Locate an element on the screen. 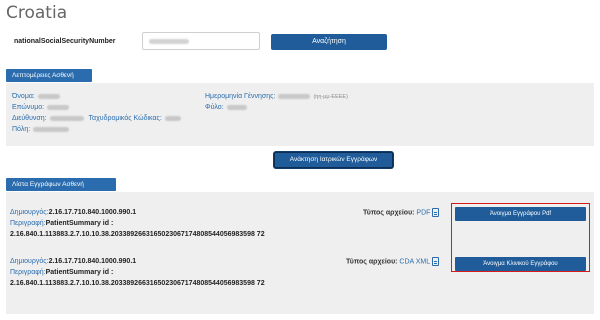 This screenshot has width=600, height=320. address-row: Διεύθυνση: Ταχυδρομικός Κώδικας: is located at coordinates (96, 118).